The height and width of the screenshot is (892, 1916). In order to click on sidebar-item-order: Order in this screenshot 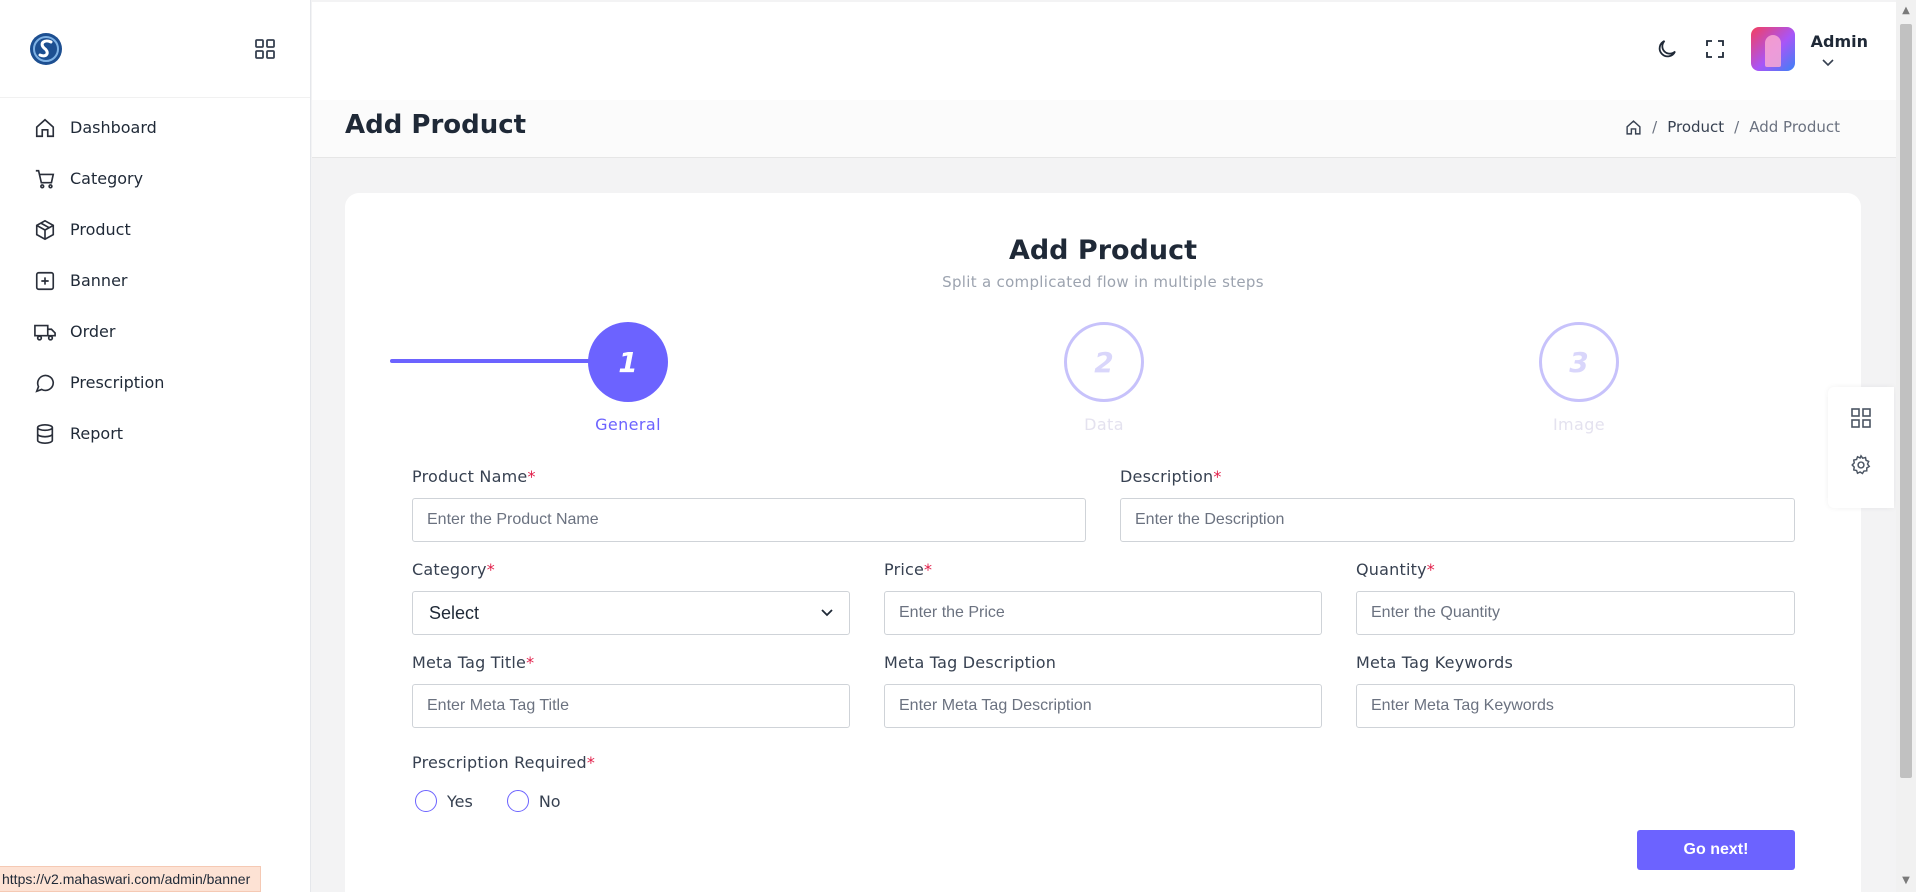, I will do `click(155, 331)`.